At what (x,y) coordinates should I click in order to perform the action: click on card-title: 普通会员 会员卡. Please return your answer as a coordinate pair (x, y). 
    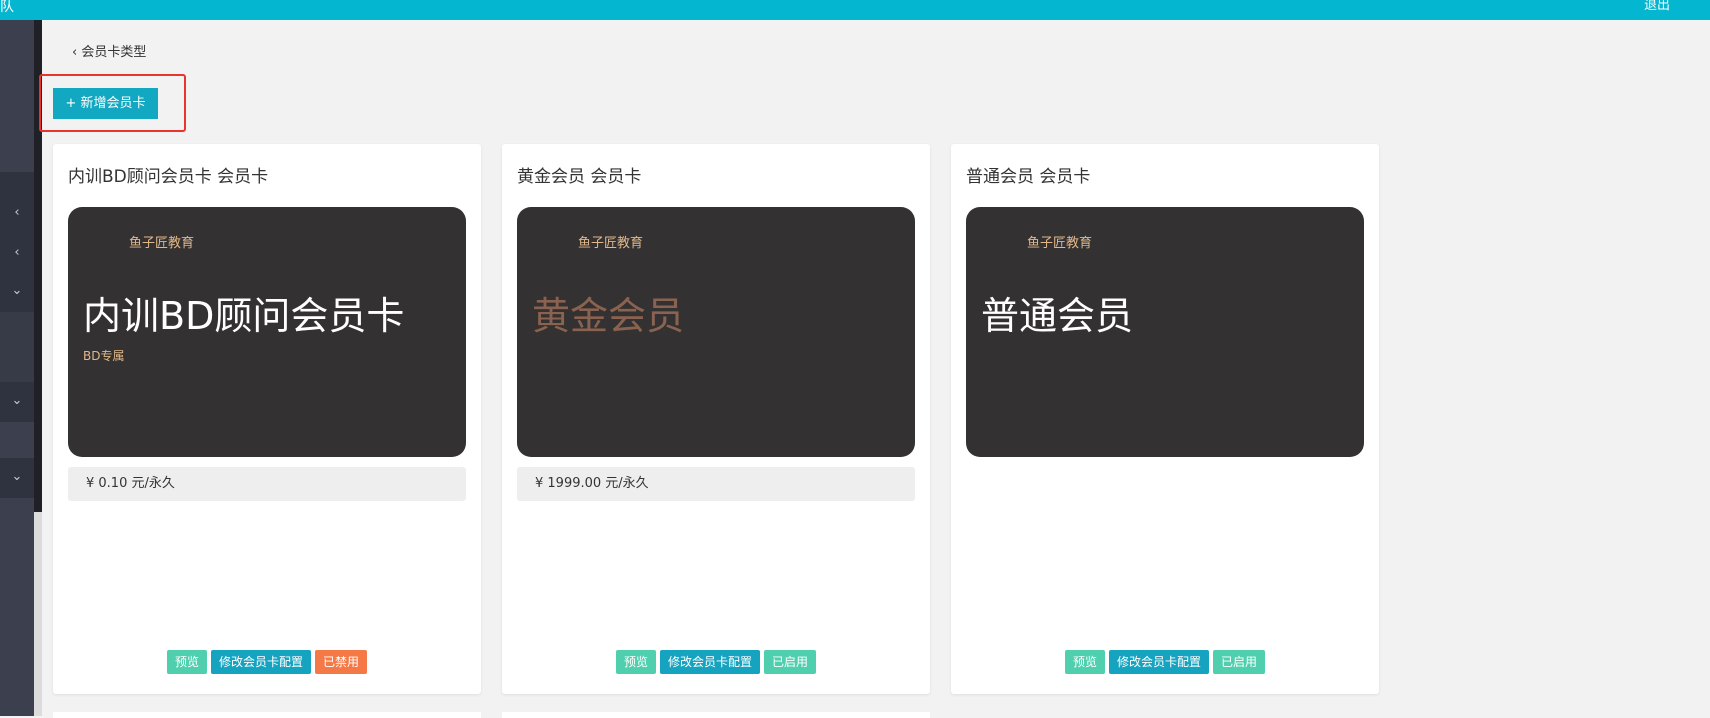
    Looking at the image, I should click on (1028, 177).